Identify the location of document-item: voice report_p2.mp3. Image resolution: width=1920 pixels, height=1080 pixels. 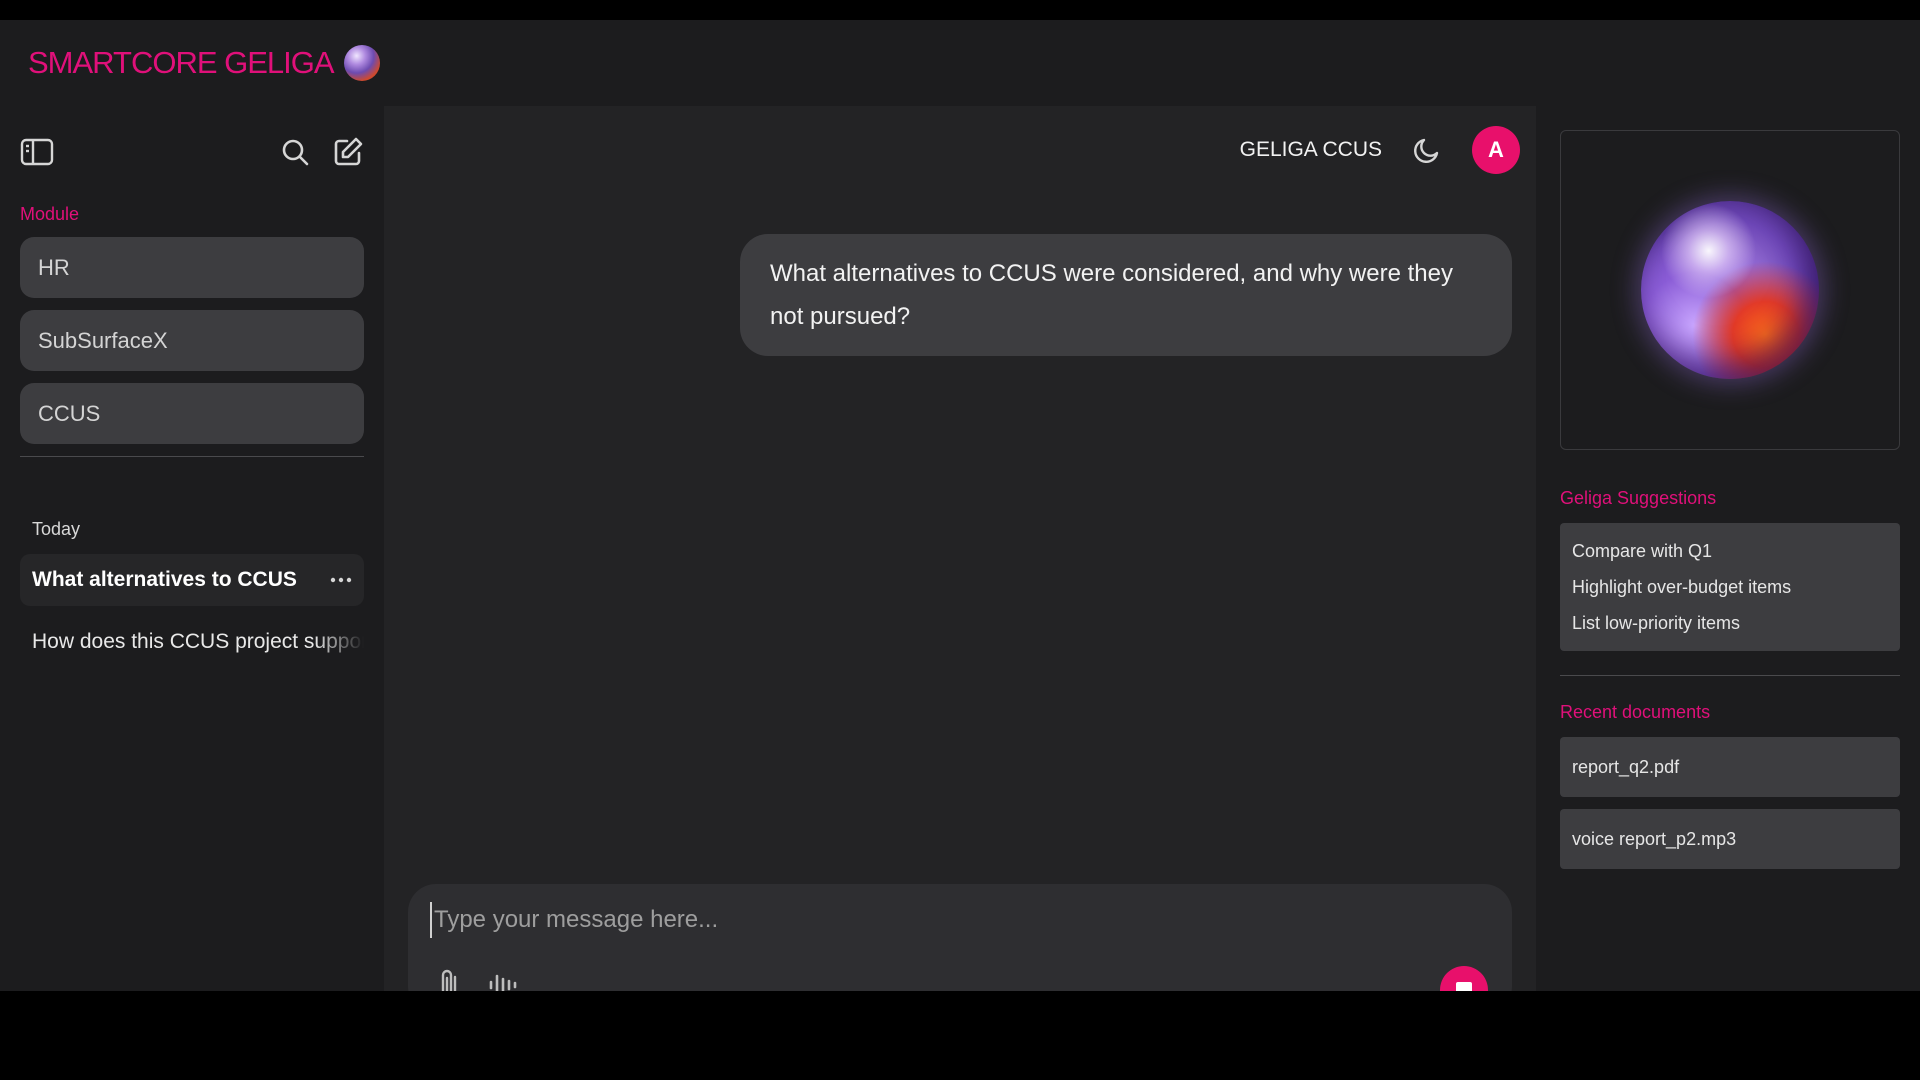
(1730, 839).